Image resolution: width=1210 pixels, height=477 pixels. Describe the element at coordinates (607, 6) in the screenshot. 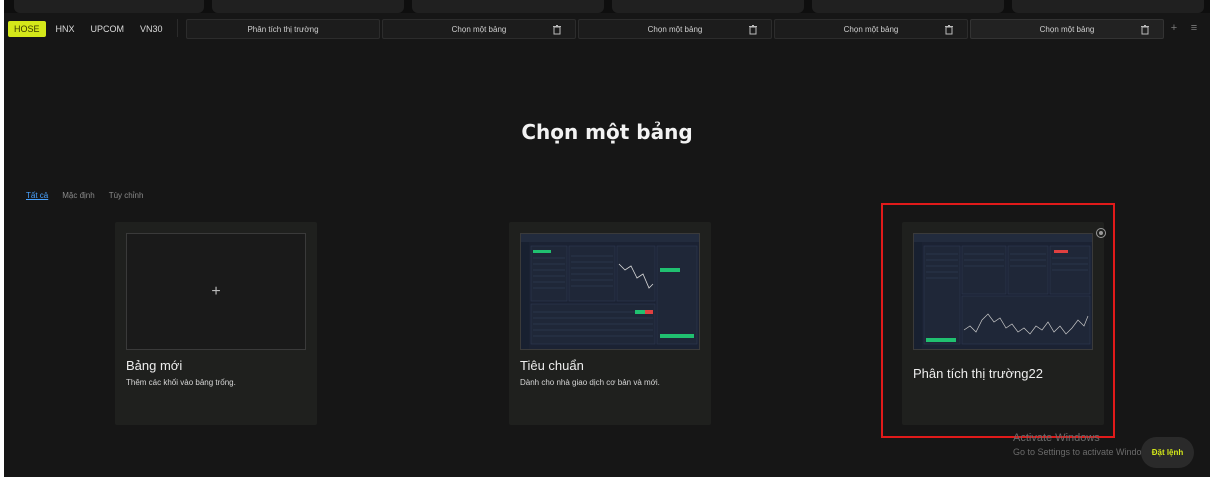

I see `top-strip` at that location.